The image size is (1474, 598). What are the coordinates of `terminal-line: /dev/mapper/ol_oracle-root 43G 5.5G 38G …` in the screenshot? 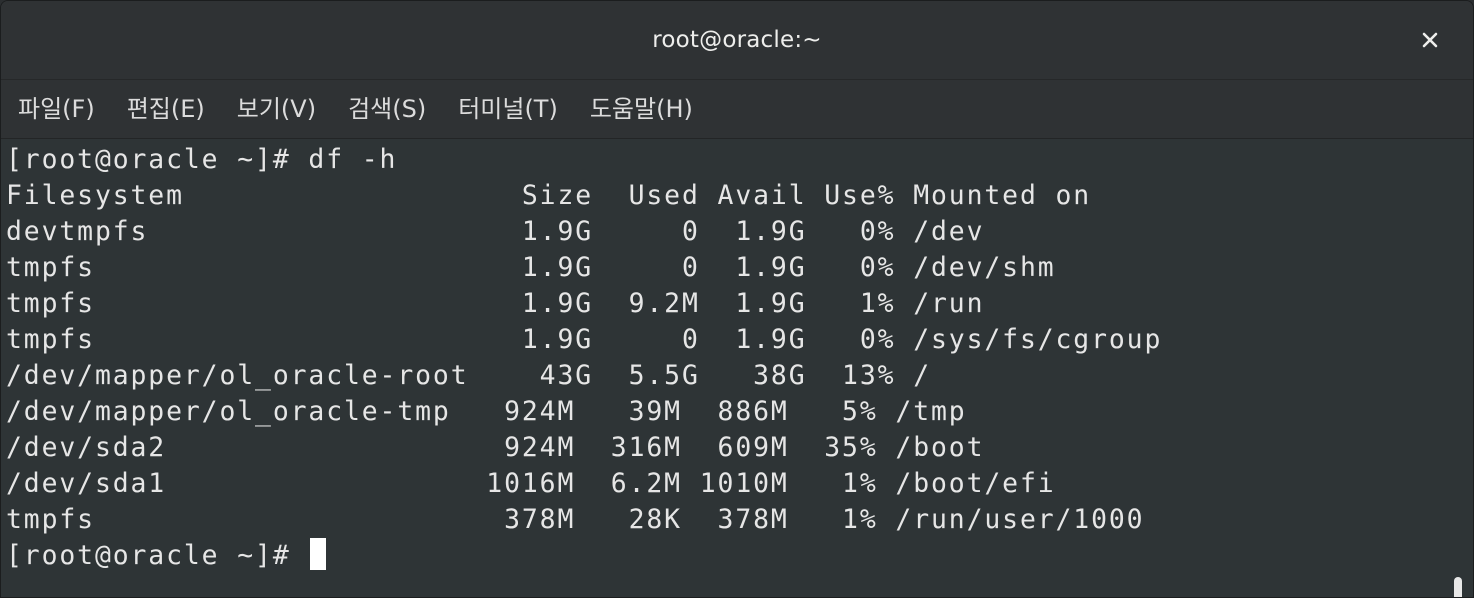 It's located at (469, 375).